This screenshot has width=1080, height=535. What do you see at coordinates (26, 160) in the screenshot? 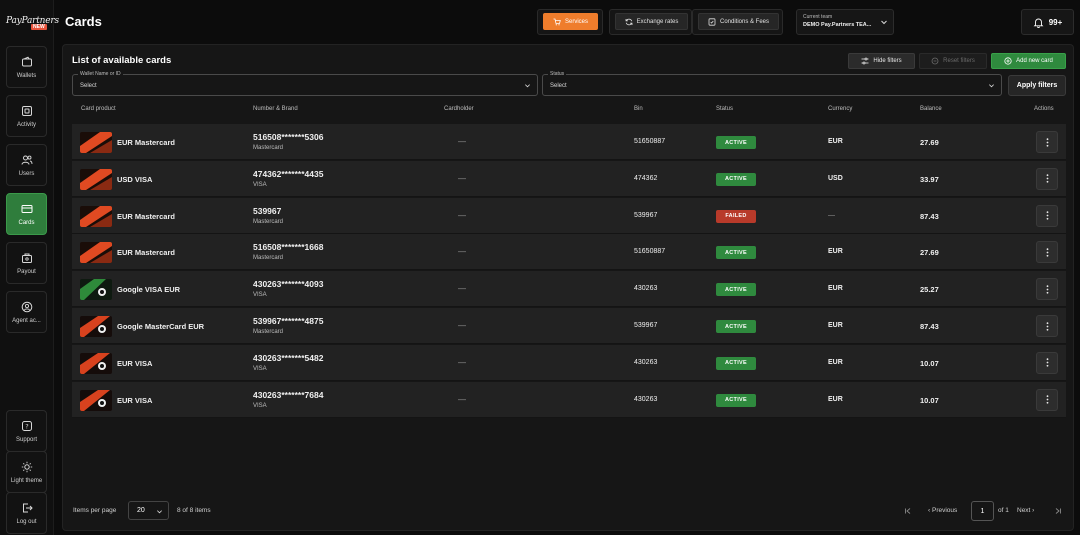
I see `users-icon` at bounding box center [26, 160].